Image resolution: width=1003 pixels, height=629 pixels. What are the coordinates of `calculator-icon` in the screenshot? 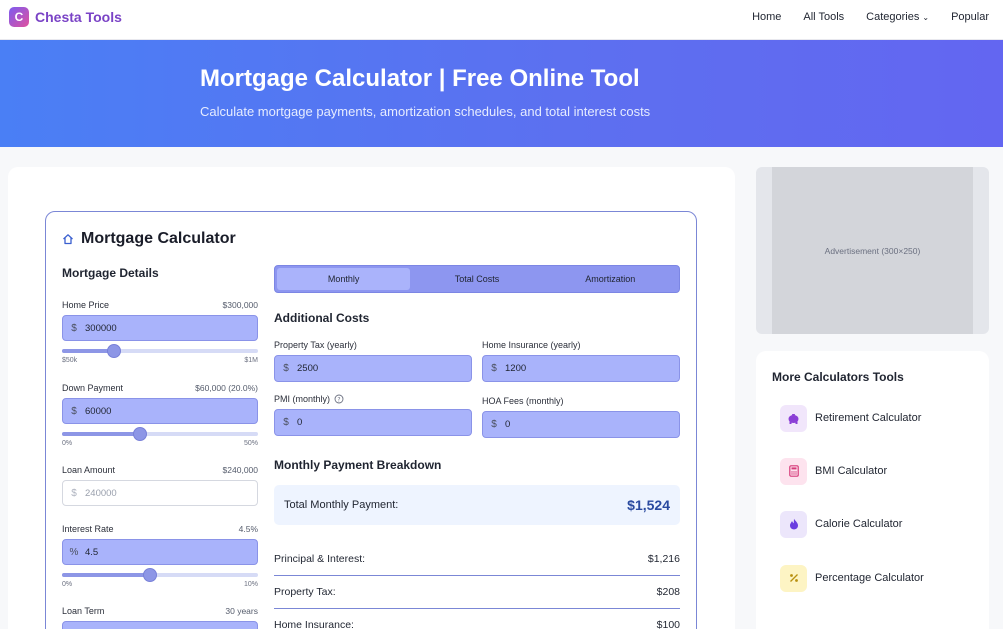 It's located at (793, 471).